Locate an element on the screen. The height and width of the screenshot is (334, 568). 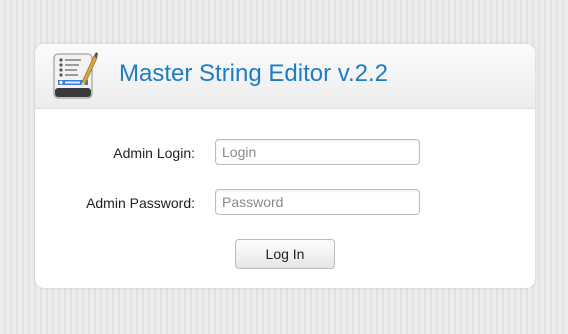
login-label: Admin Login: is located at coordinates (154, 153).